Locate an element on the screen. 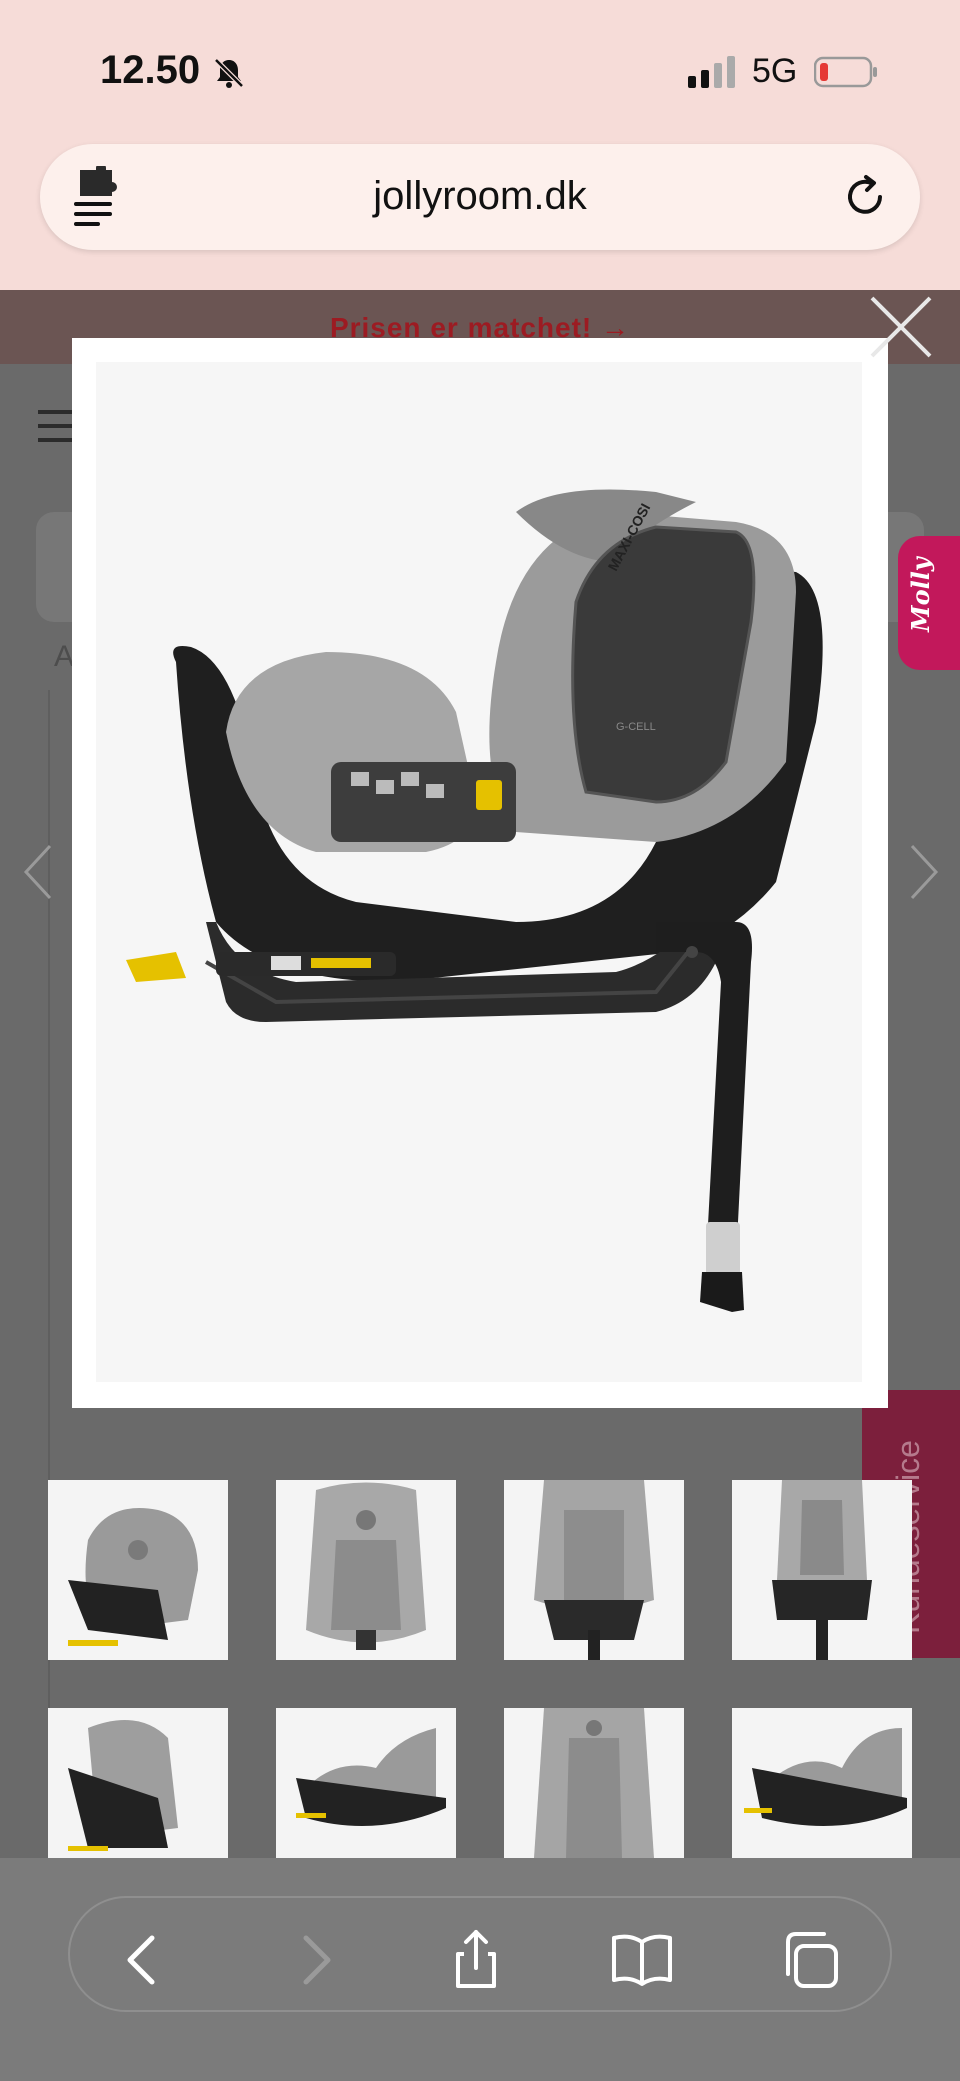  bookmarks-icon is located at coordinates (642, 1960).